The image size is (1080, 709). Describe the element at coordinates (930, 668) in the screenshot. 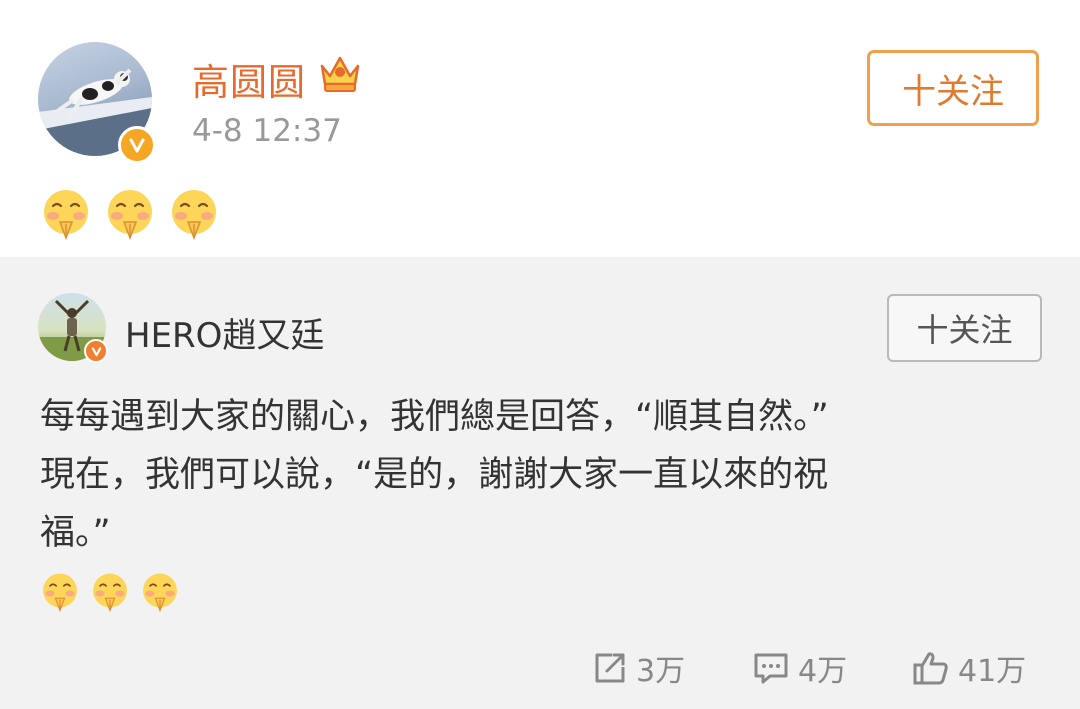

I see `thumbs-up-icon` at that location.